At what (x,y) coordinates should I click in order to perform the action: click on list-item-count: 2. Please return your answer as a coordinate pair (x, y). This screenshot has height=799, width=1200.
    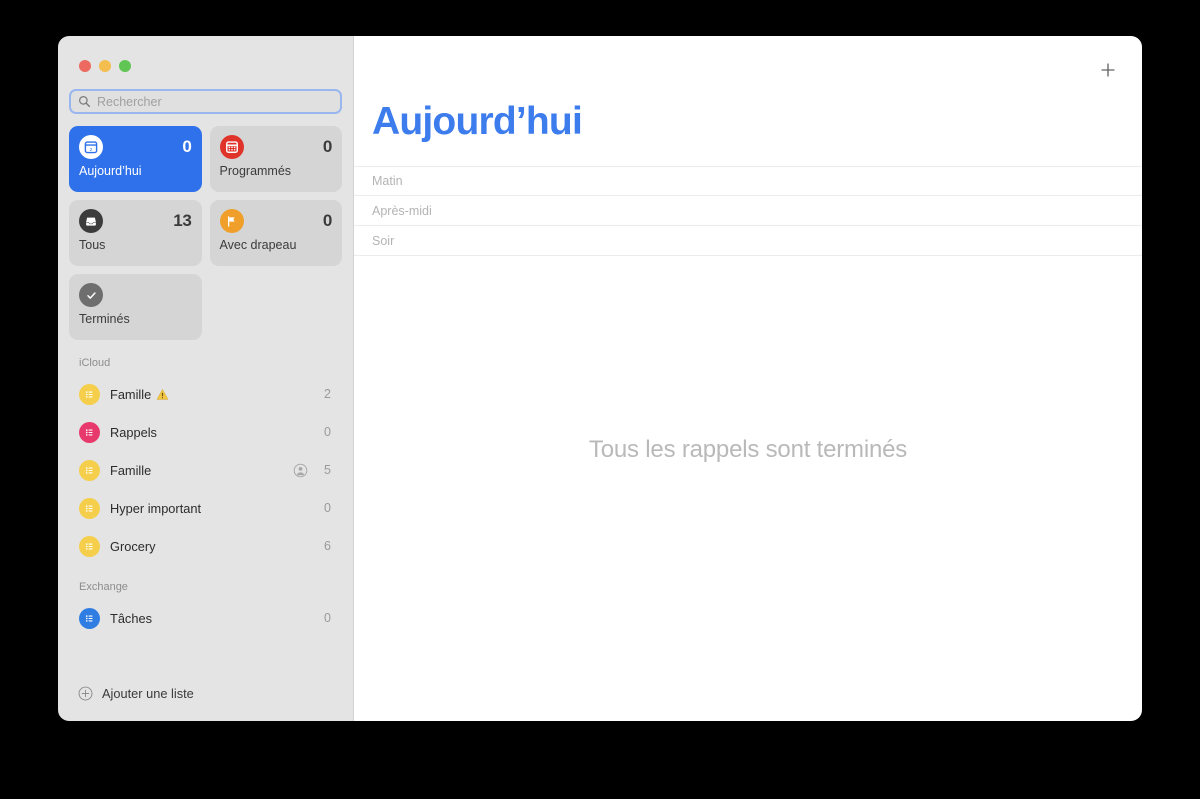
    Looking at the image, I should click on (327, 394).